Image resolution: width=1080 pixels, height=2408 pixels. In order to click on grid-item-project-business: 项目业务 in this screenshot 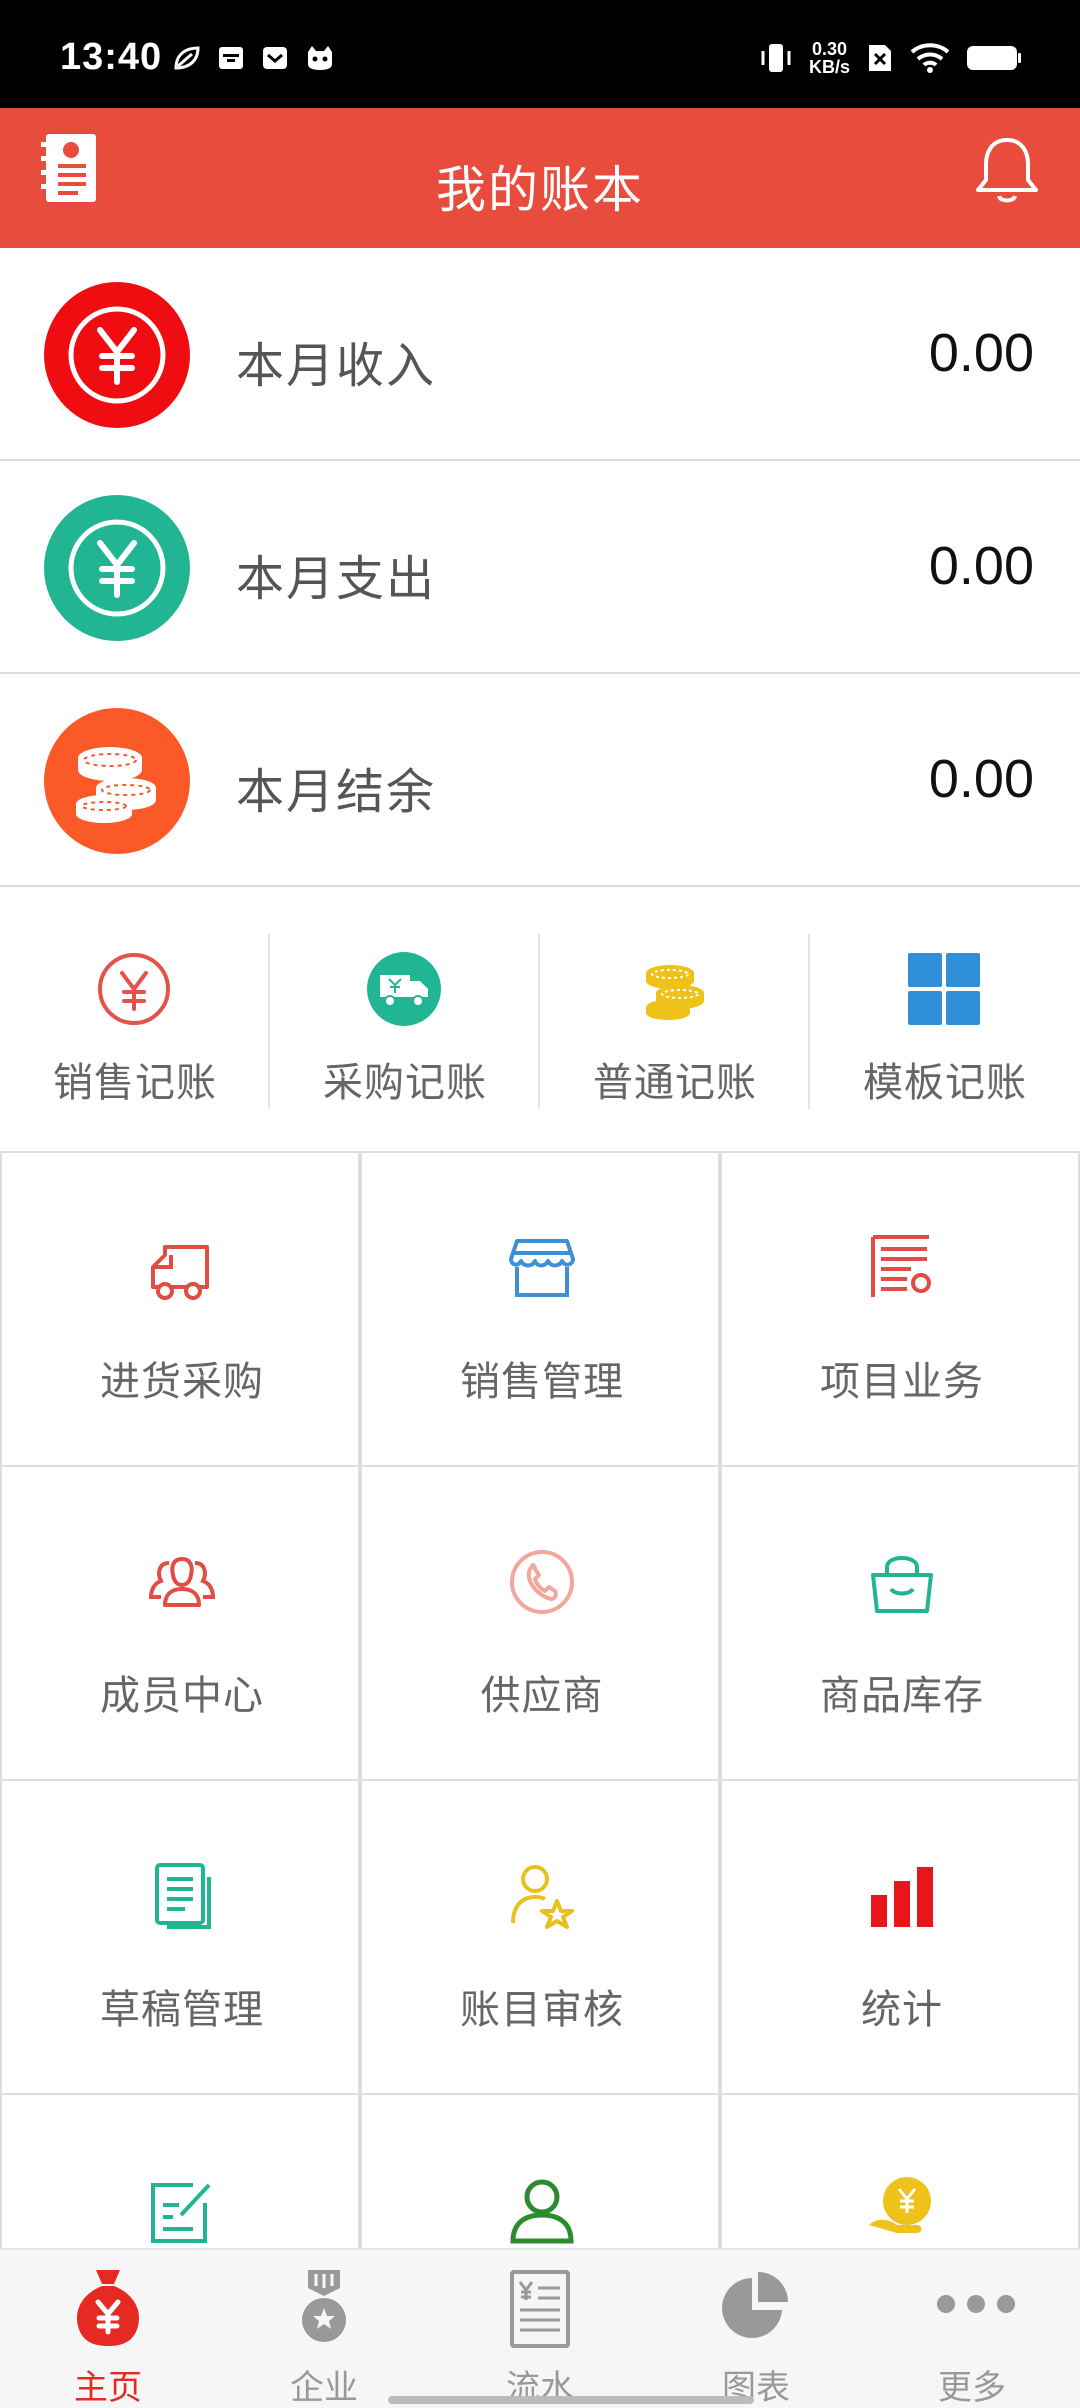, I will do `click(900, 1310)`.